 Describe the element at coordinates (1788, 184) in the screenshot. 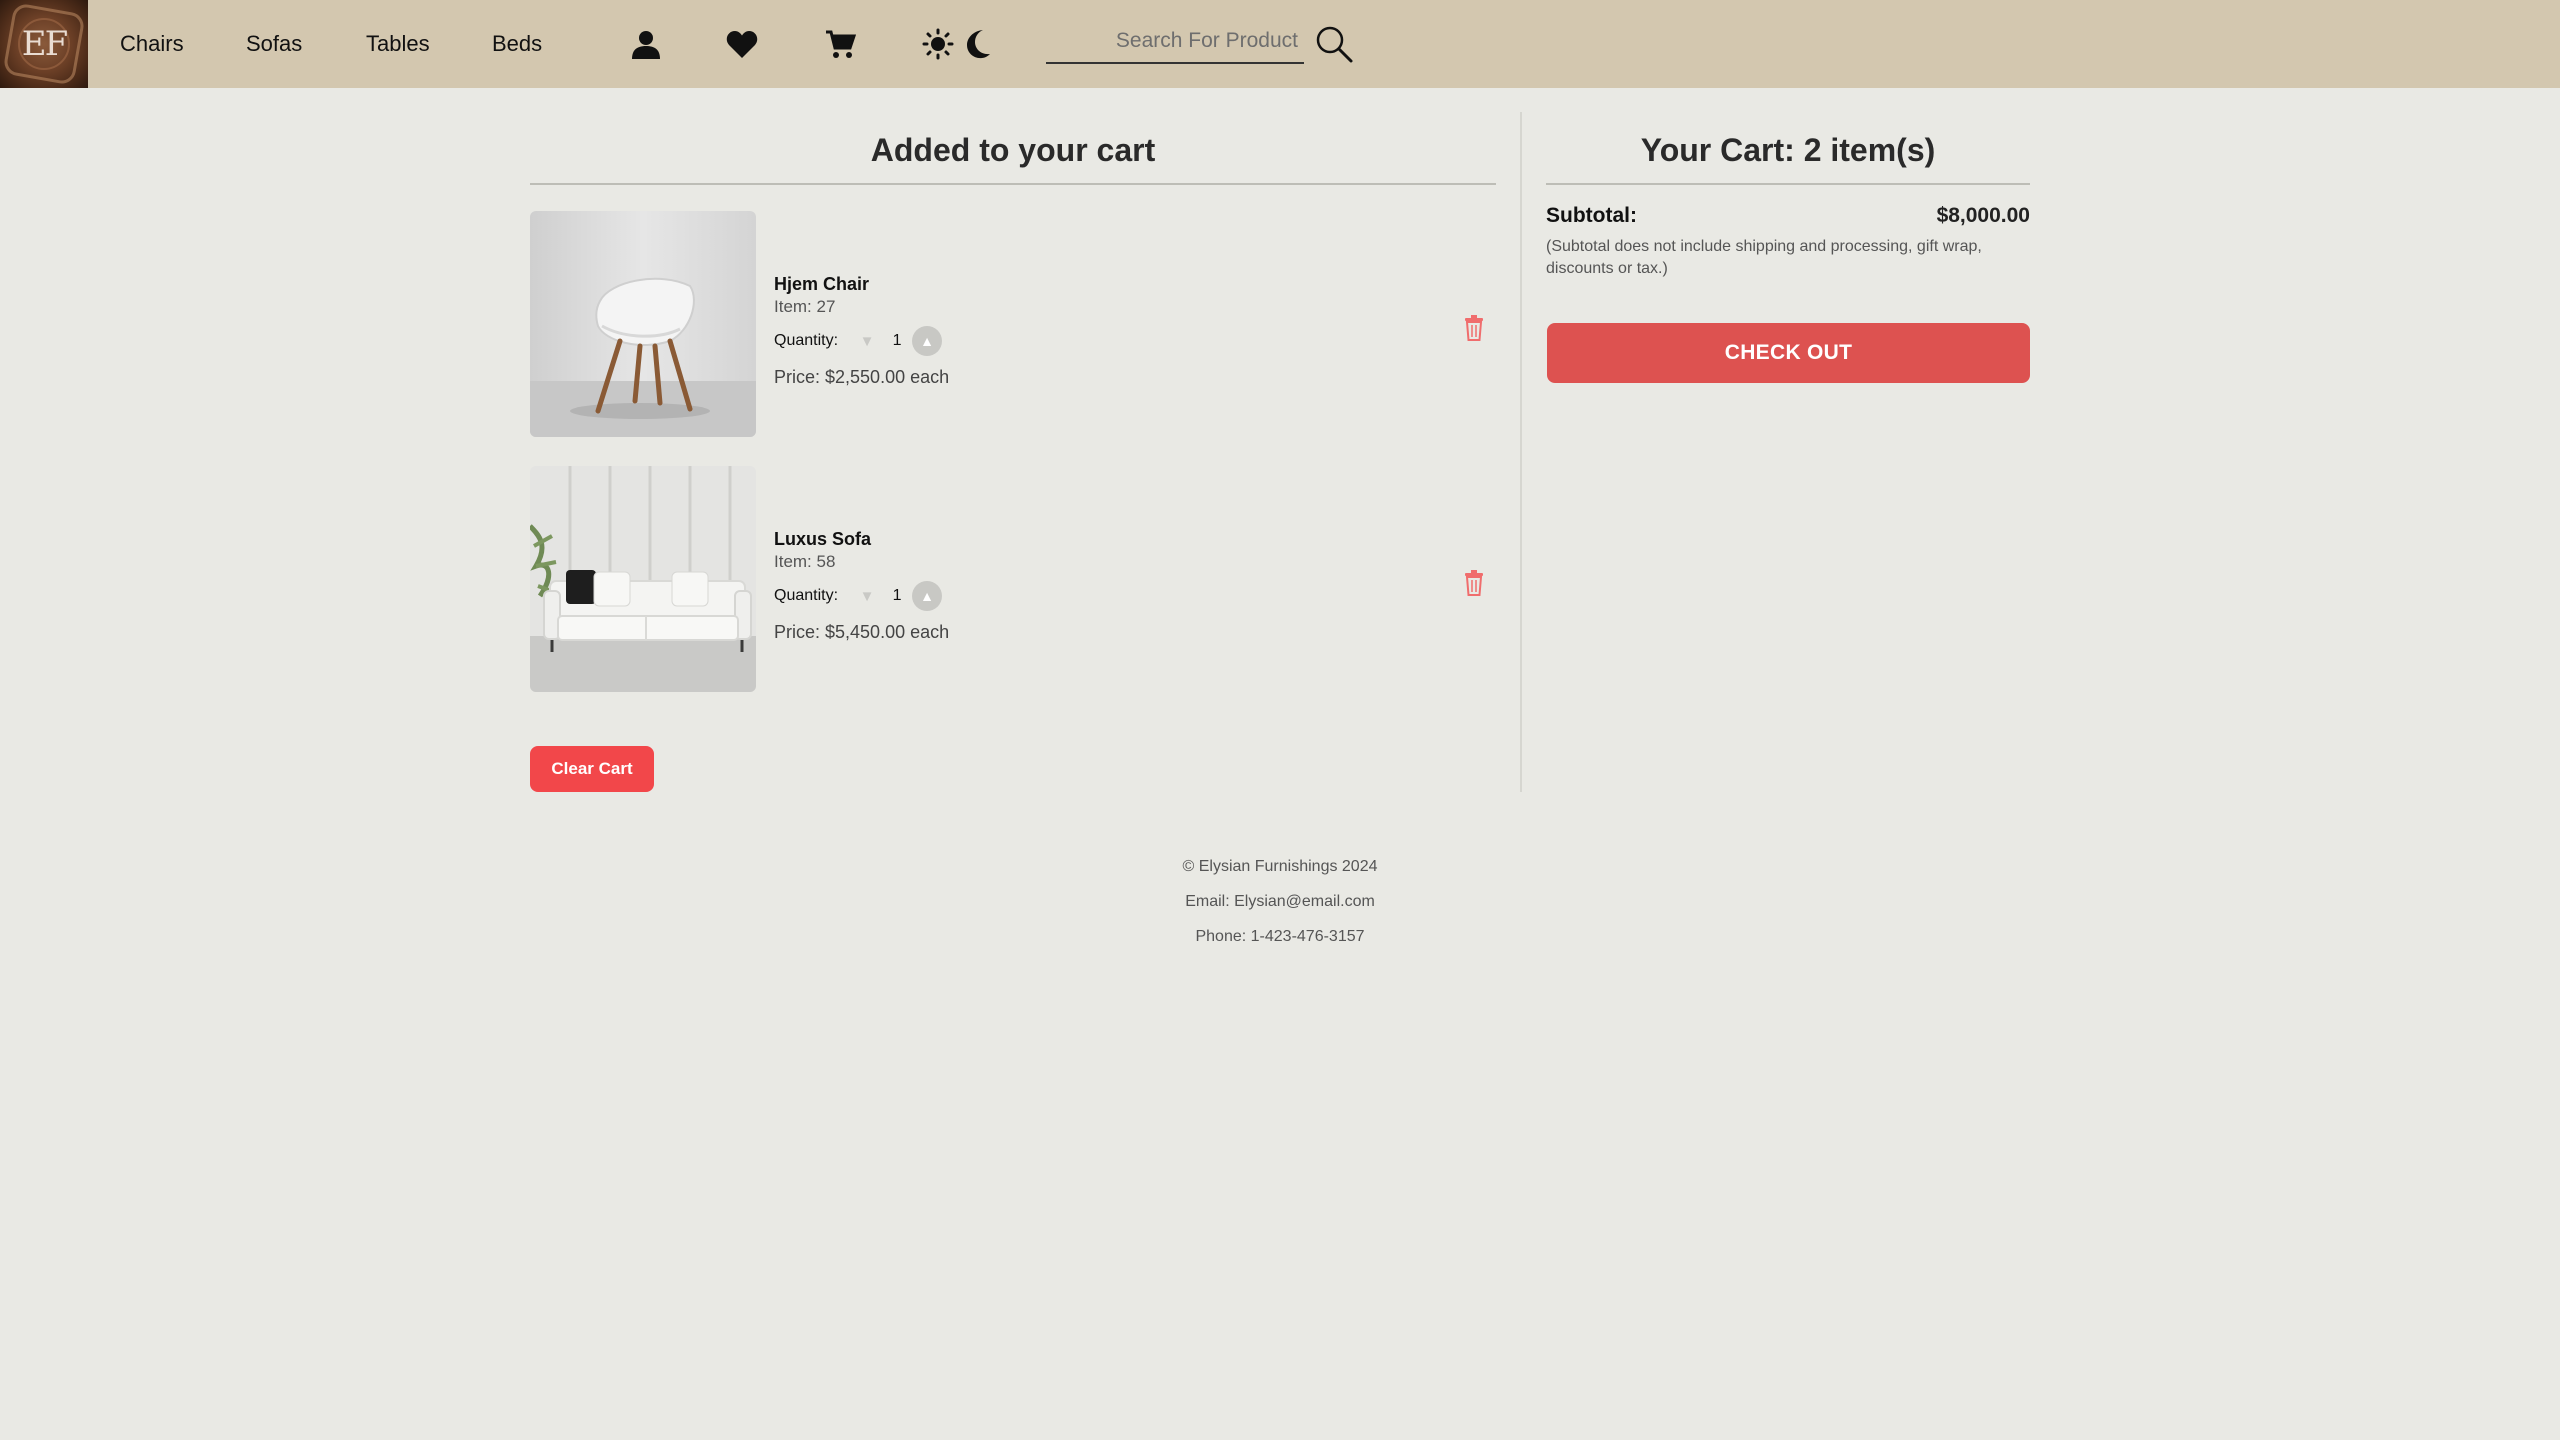

I see `summary-divider` at that location.